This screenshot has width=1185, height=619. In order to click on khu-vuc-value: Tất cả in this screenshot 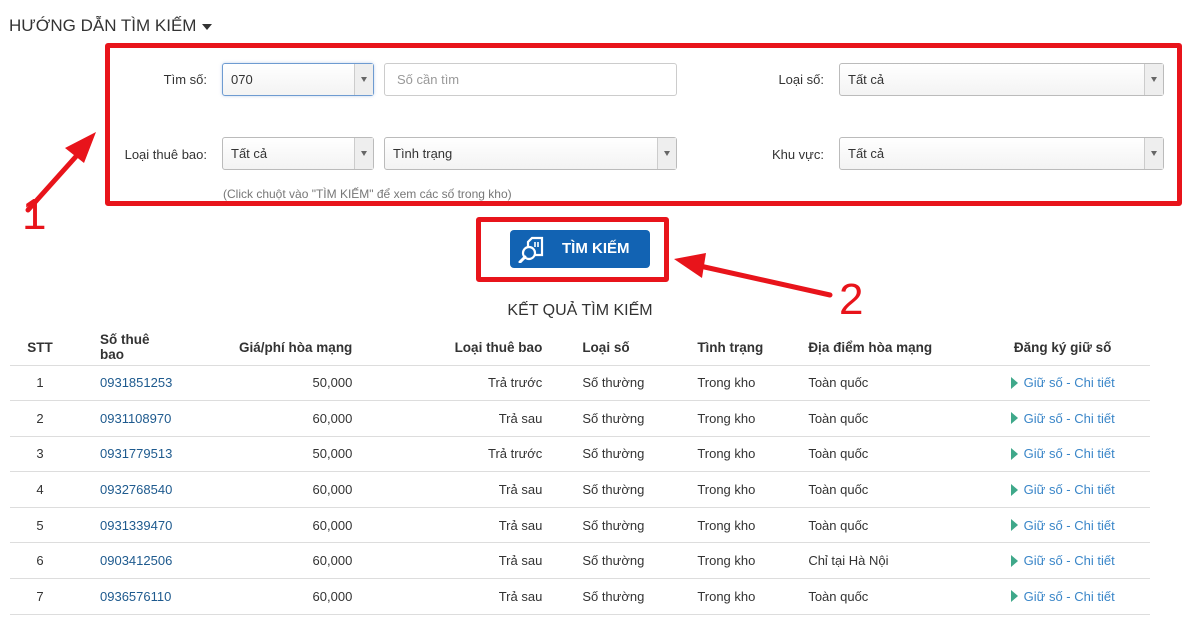, I will do `click(866, 153)`.